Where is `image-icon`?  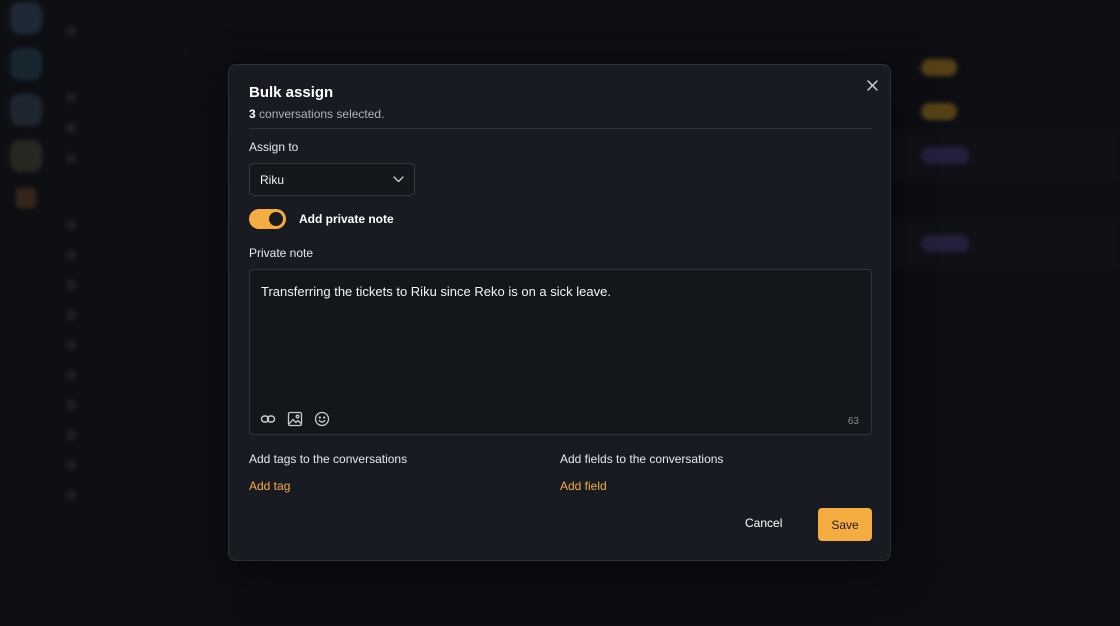 image-icon is located at coordinates (295, 419).